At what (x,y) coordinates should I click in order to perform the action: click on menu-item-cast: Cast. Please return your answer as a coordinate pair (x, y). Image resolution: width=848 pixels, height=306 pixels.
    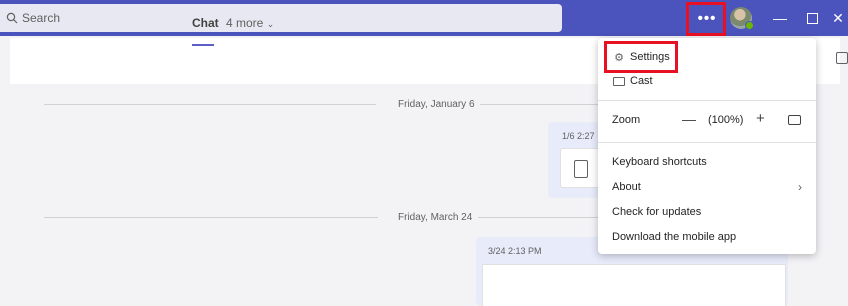
    Looking at the image, I should click on (707, 81).